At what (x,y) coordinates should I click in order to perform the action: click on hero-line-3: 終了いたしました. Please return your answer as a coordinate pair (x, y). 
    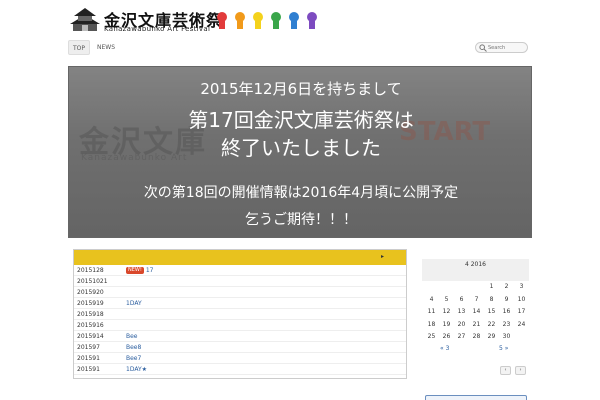
    Looking at the image, I should click on (301, 148).